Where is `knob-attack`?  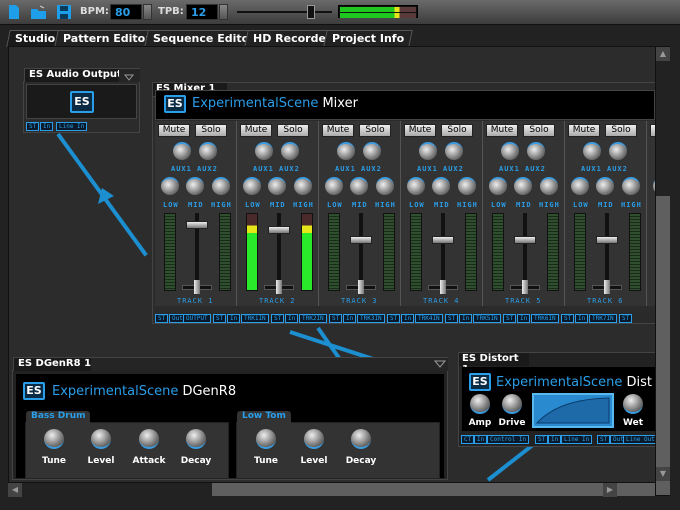 knob-attack is located at coordinates (149, 439).